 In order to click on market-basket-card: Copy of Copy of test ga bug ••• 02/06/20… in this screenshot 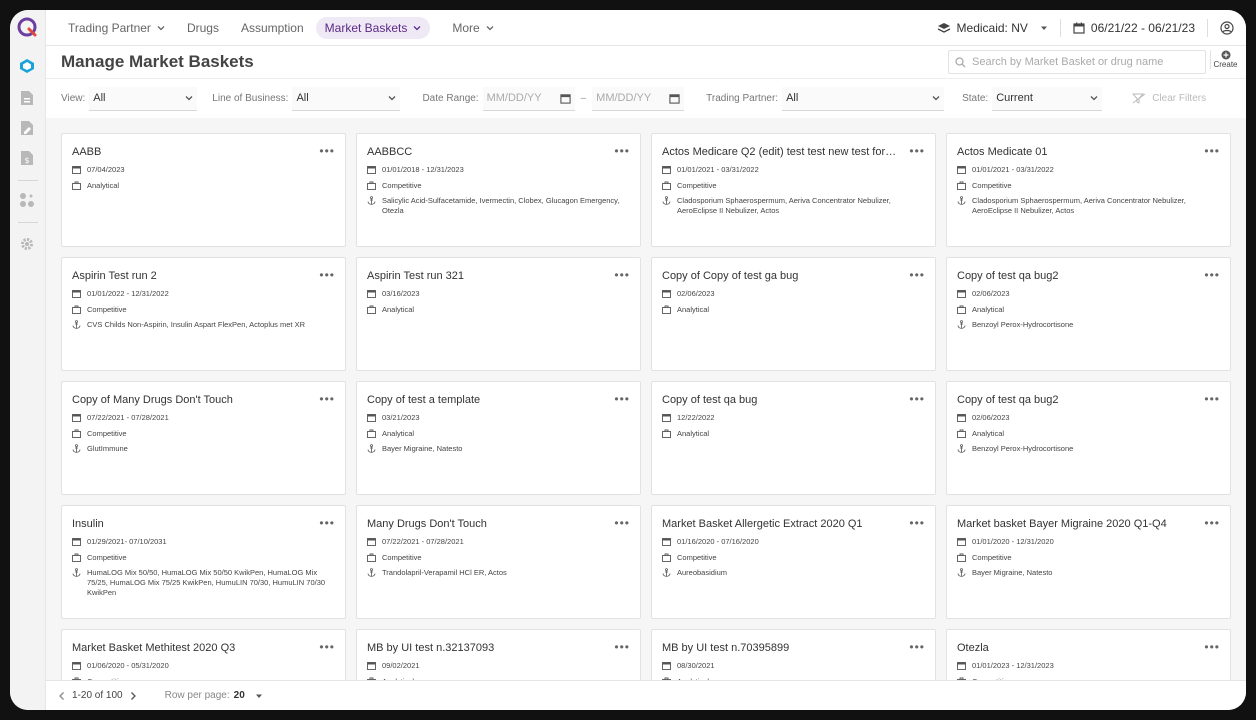, I will do `click(793, 314)`.